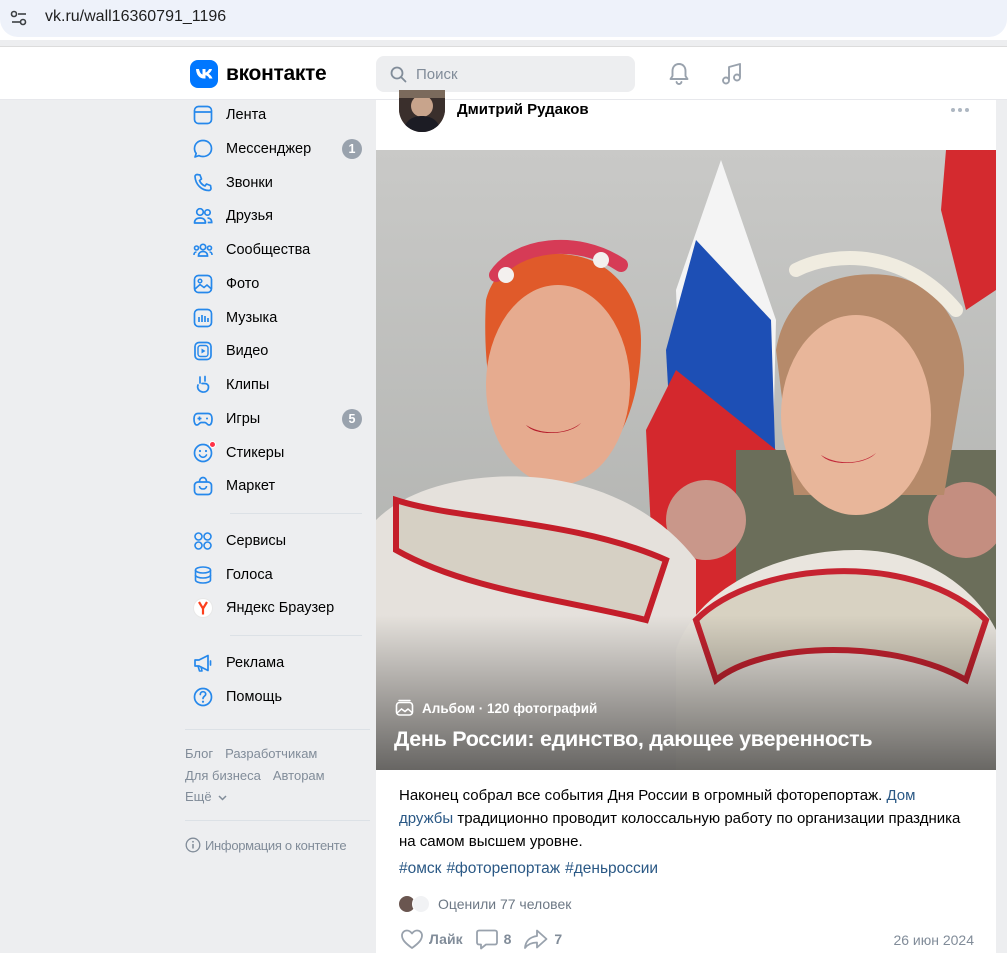  Describe the element at coordinates (135, 17) in the screenshot. I see `url-text: vk.ru/wall16360791_1196` at that location.